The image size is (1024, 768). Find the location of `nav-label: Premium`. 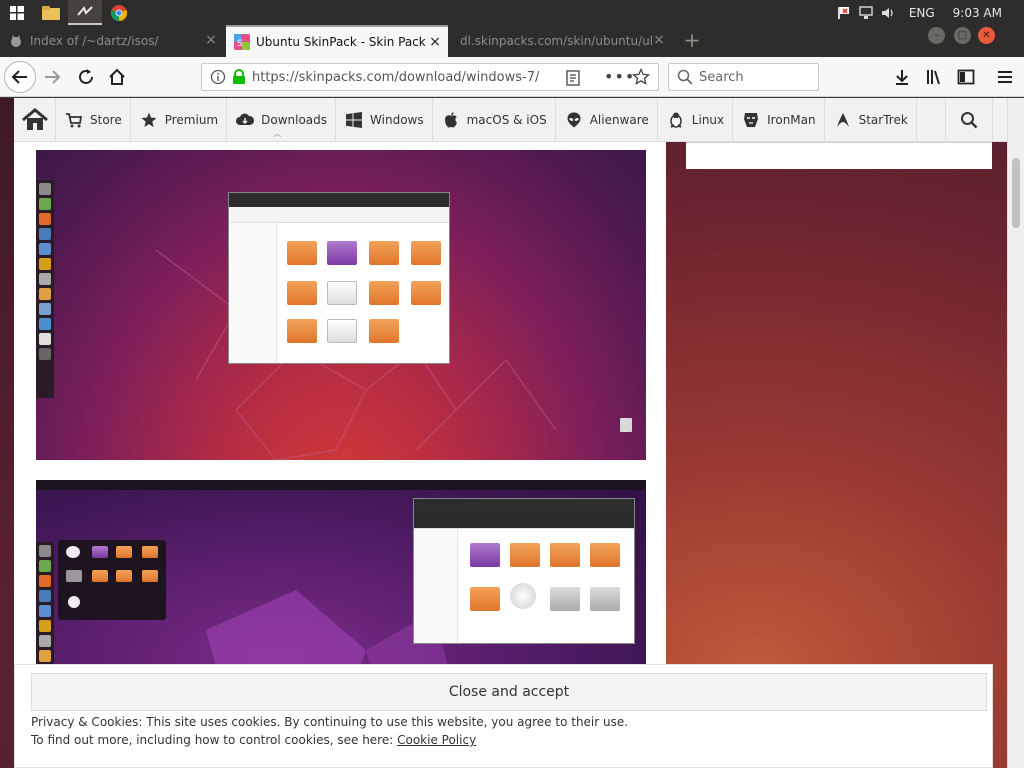

nav-label: Premium is located at coordinates (191, 119).